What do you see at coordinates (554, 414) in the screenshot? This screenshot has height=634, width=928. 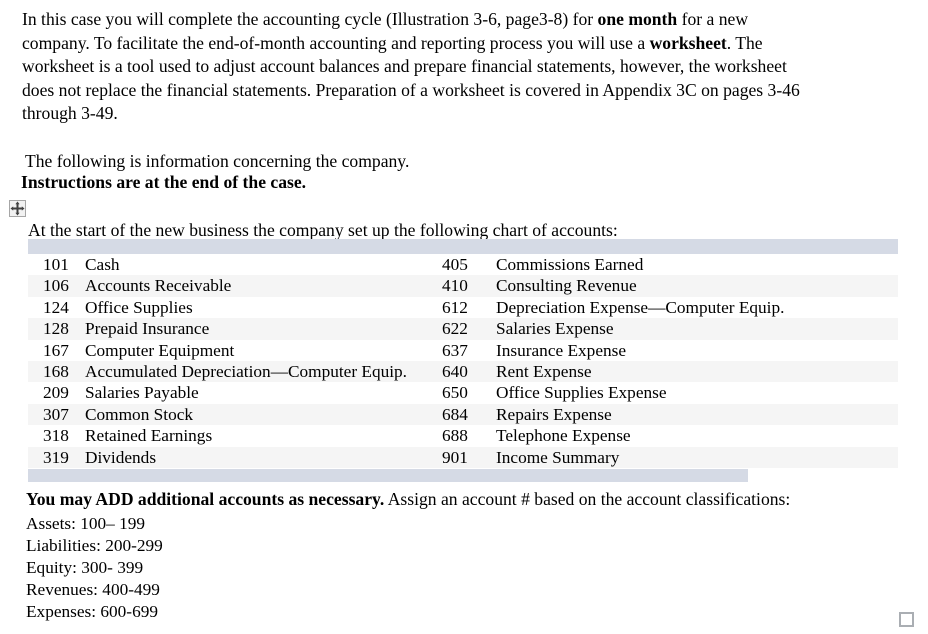 I see `account-name-right: Repairs Expense` at bounding box center [554, 414].